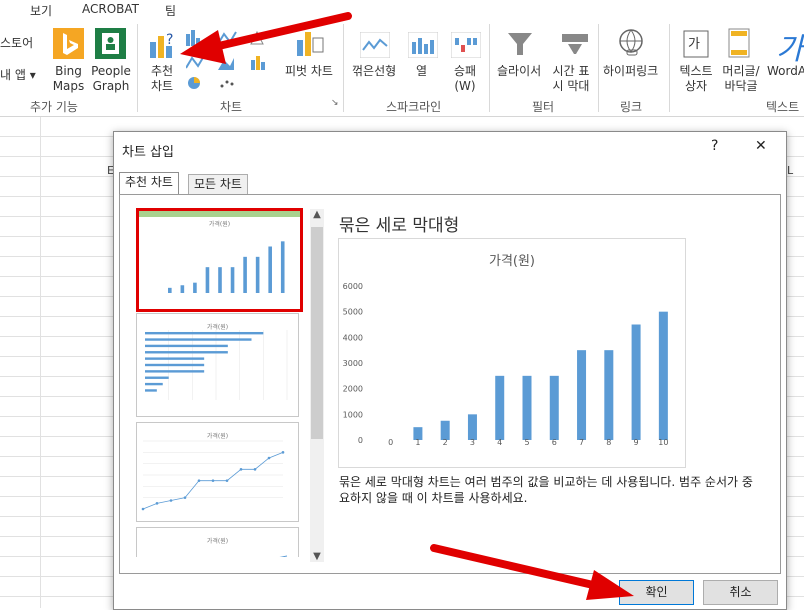 The image size is (804, 610). I want to click on scroll-down-icon: ▼, so click(317, 556).